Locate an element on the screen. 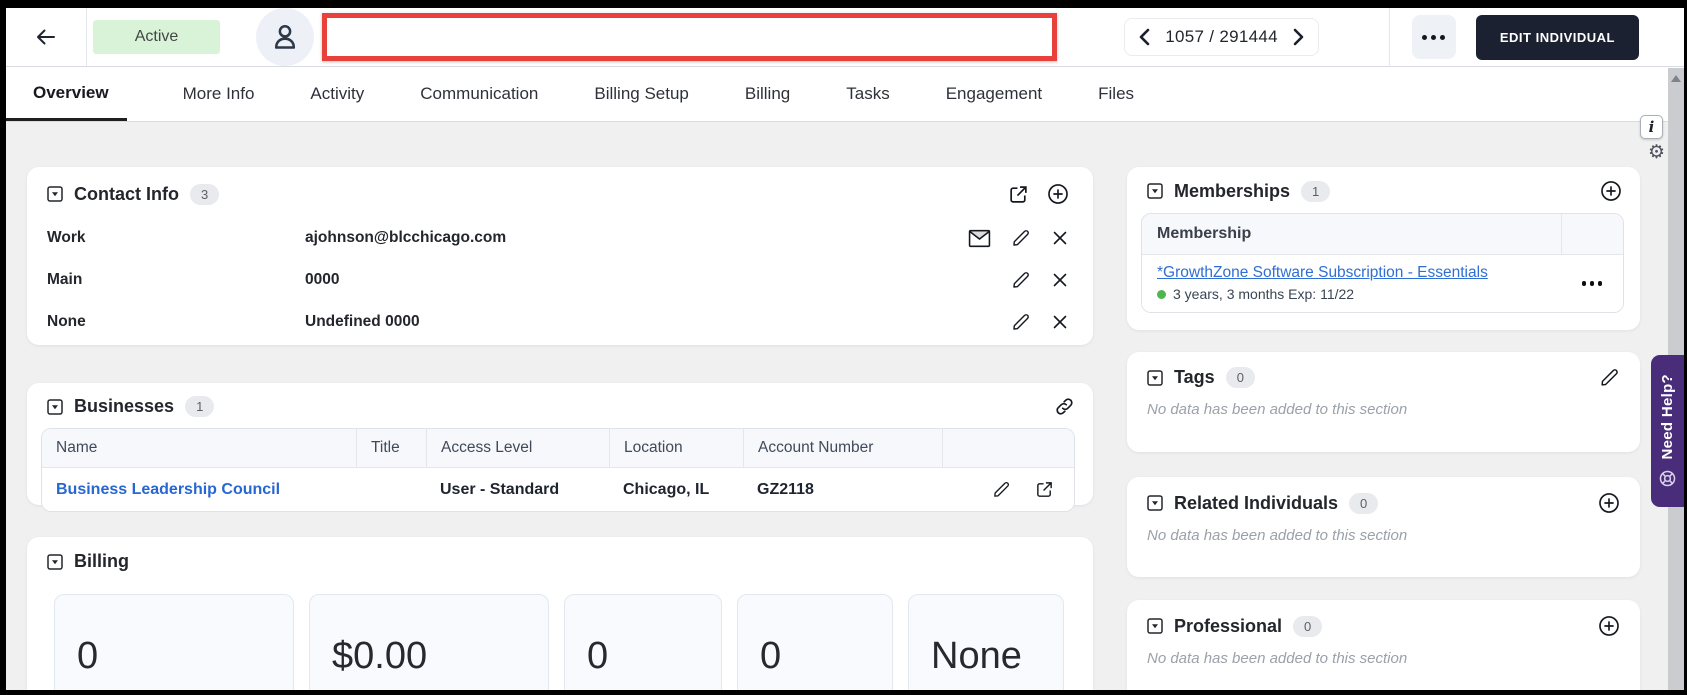 The height and width of the screenshot is (695, 1687). stat-scheduled-billings: 0 SCHEDULED BILLINGS Next Bill Date: is located at coordinates (174, 642).